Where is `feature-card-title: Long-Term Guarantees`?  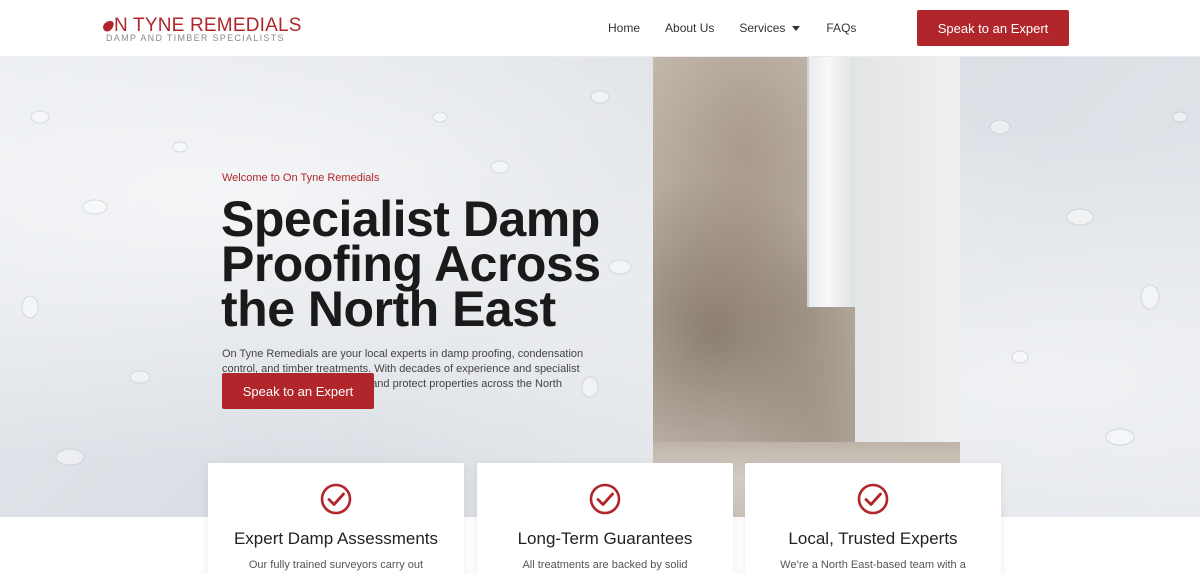 feature-card-title: Long-Term Guarantees is located at coordinates (605, 538).